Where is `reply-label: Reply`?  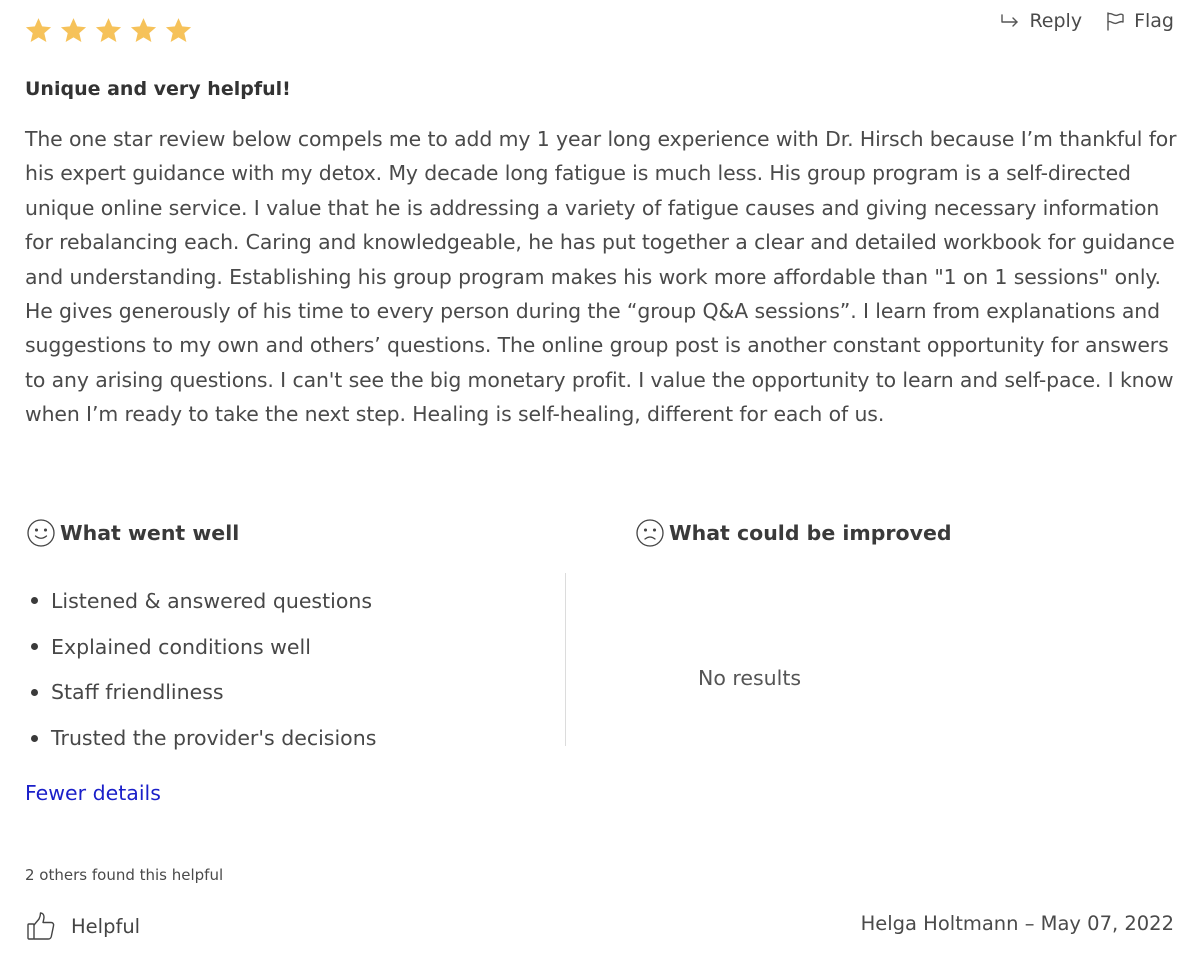
reply-label: Reply is located at coordinates (1056, 21).